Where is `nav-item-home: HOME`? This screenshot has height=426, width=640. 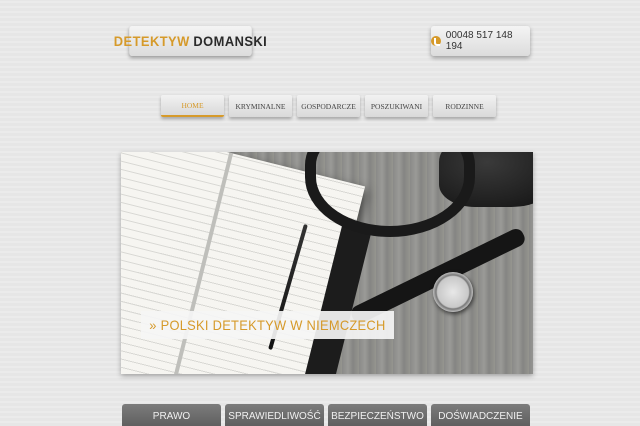
nav-item-home: HOME is located at coordinates (192, 106).